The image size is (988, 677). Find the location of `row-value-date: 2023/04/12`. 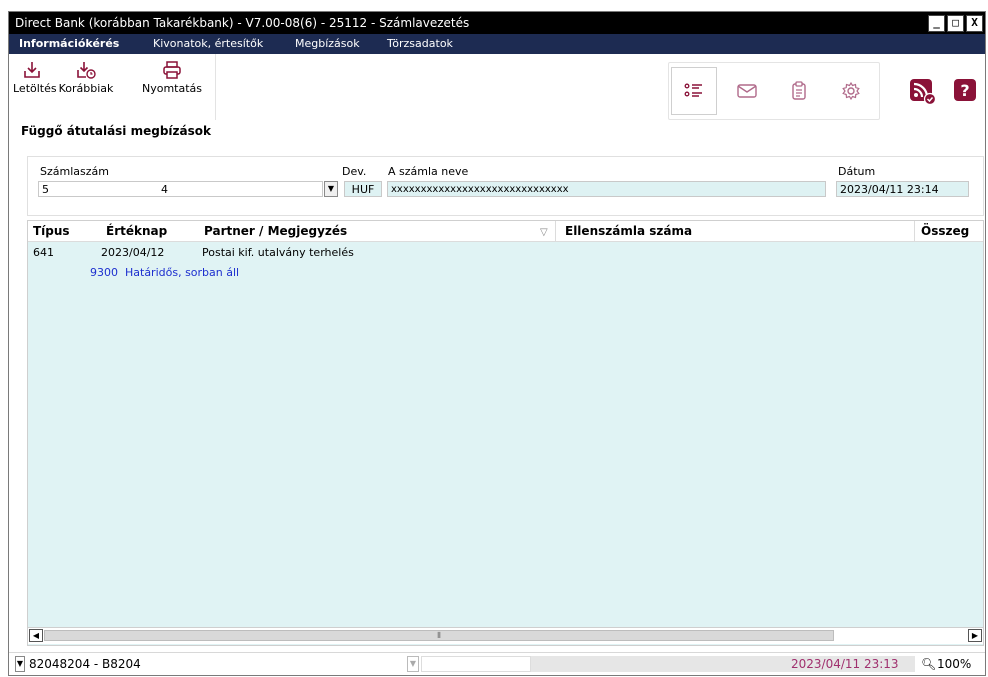

row-value-date: 2023/04/12 is located at coordinates (133, 252).